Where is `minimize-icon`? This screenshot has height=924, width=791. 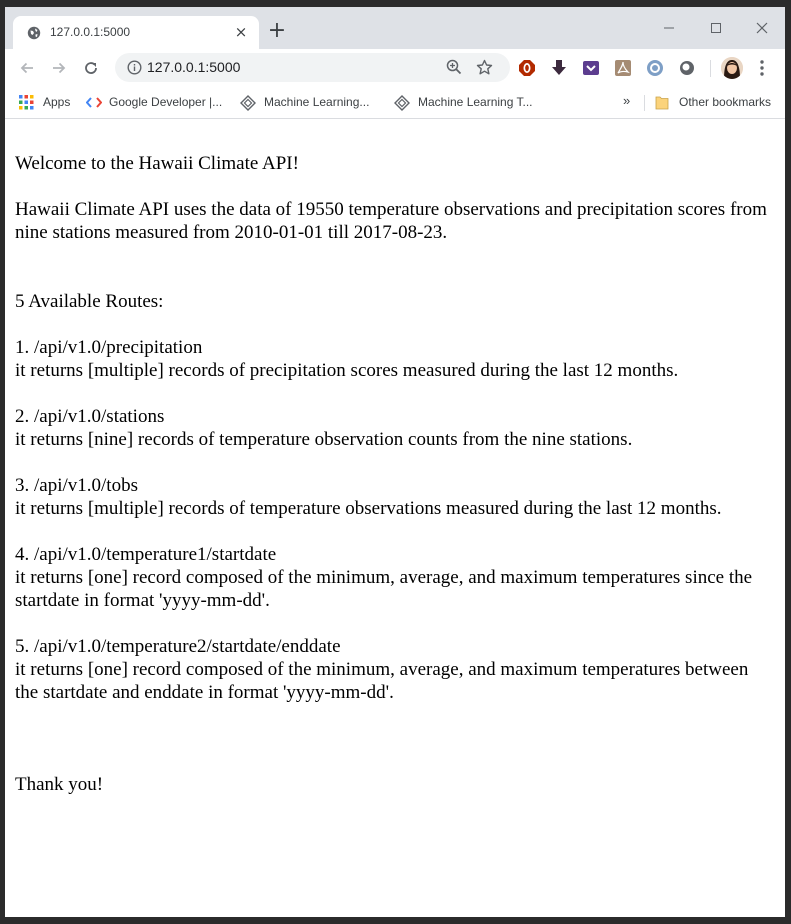 minimize-icon is located at coordinates (669, 28).